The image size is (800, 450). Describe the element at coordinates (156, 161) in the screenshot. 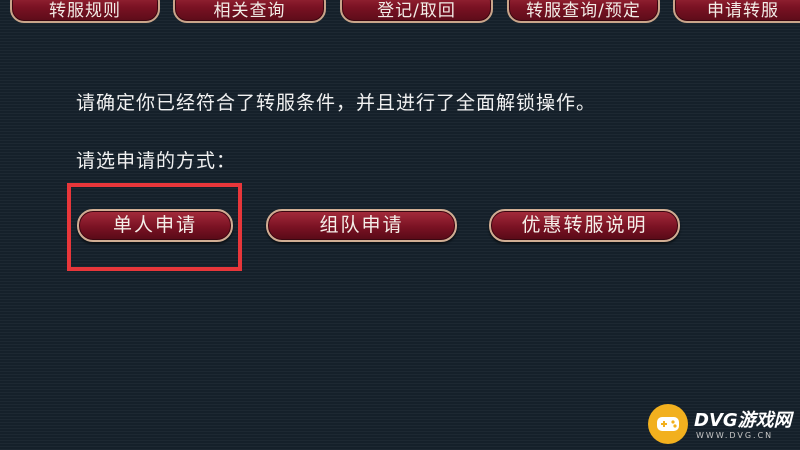

I see `choose-method-label: 请选申请的方式：` at that location.